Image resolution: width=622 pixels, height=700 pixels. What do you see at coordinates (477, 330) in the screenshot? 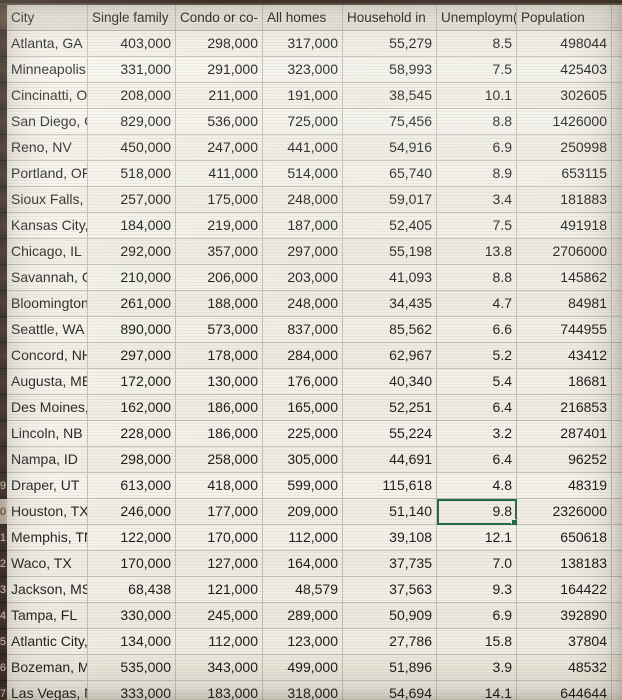
I see `cell-unemployment: 6.6` at bounding box center [477, 330].